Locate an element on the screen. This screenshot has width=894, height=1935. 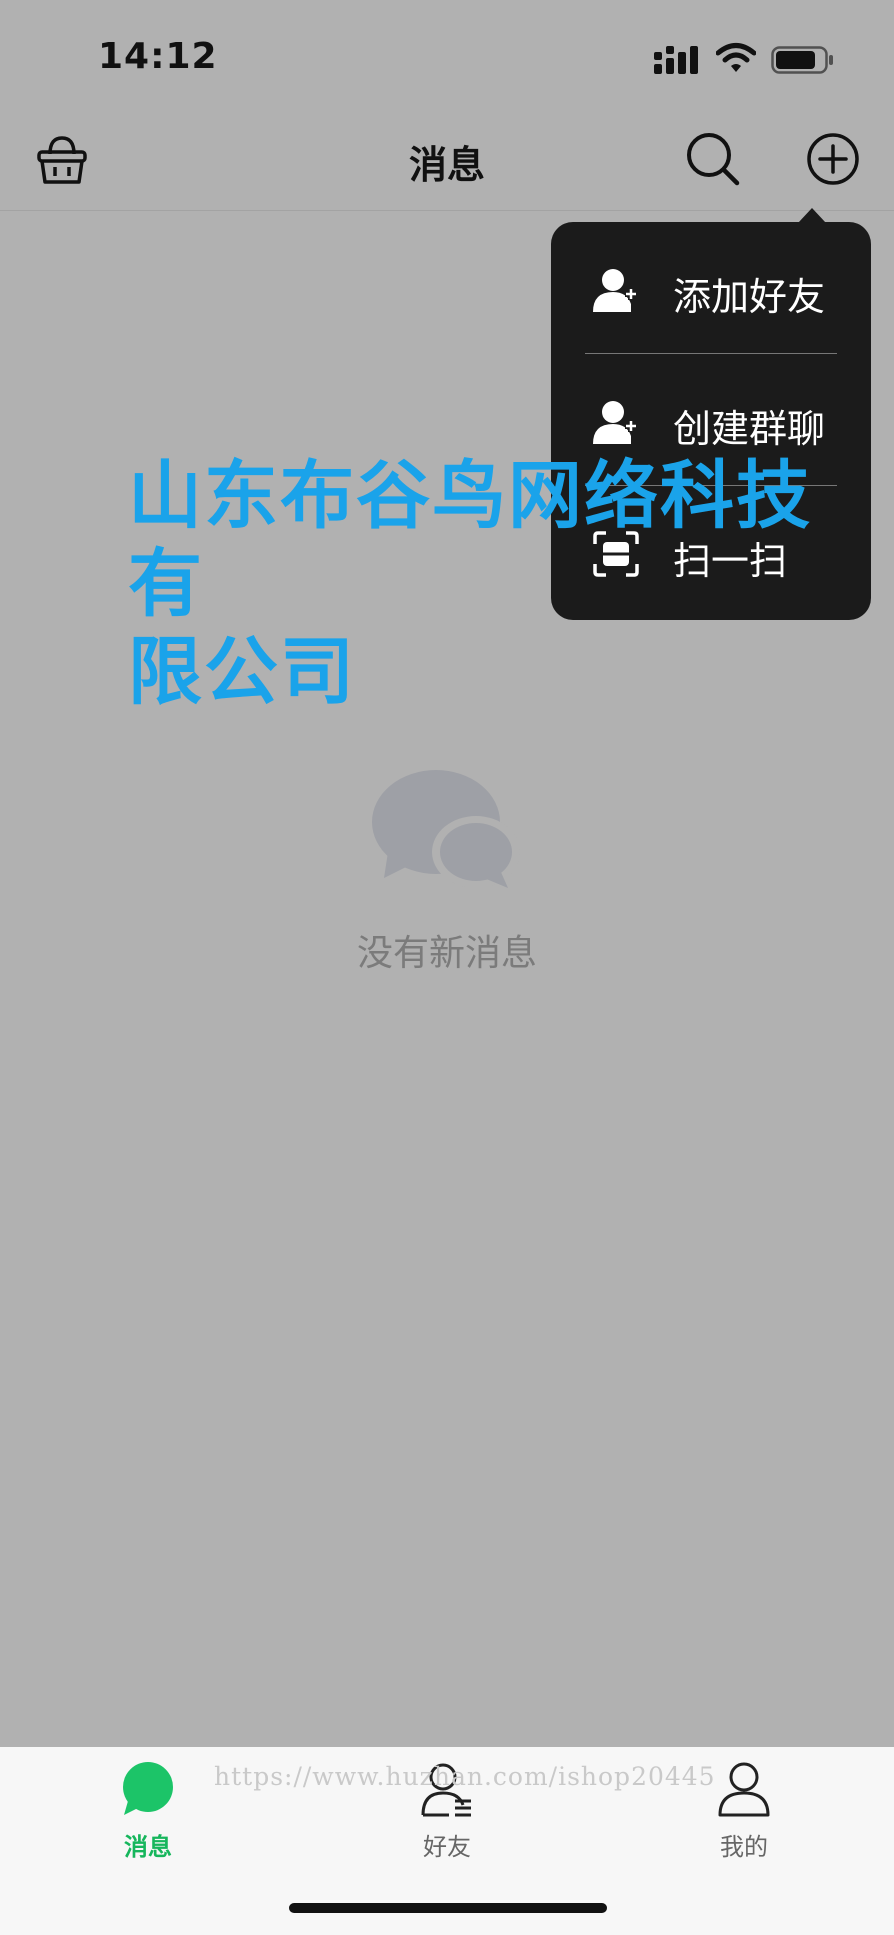
battery-icon is located at coordinates (802, 60).